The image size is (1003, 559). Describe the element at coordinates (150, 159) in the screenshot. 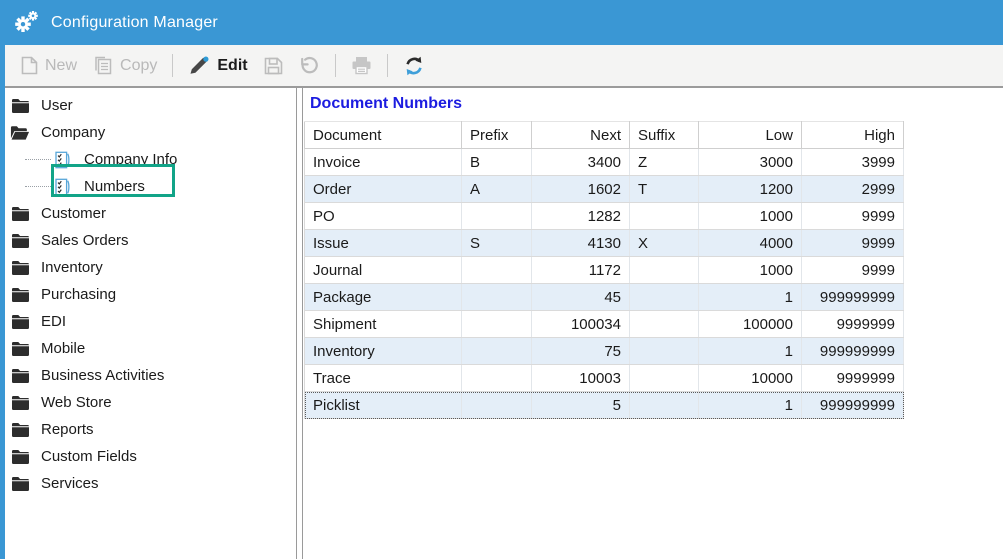

I see `sidebar-item-company-info: Company Info` at that location.